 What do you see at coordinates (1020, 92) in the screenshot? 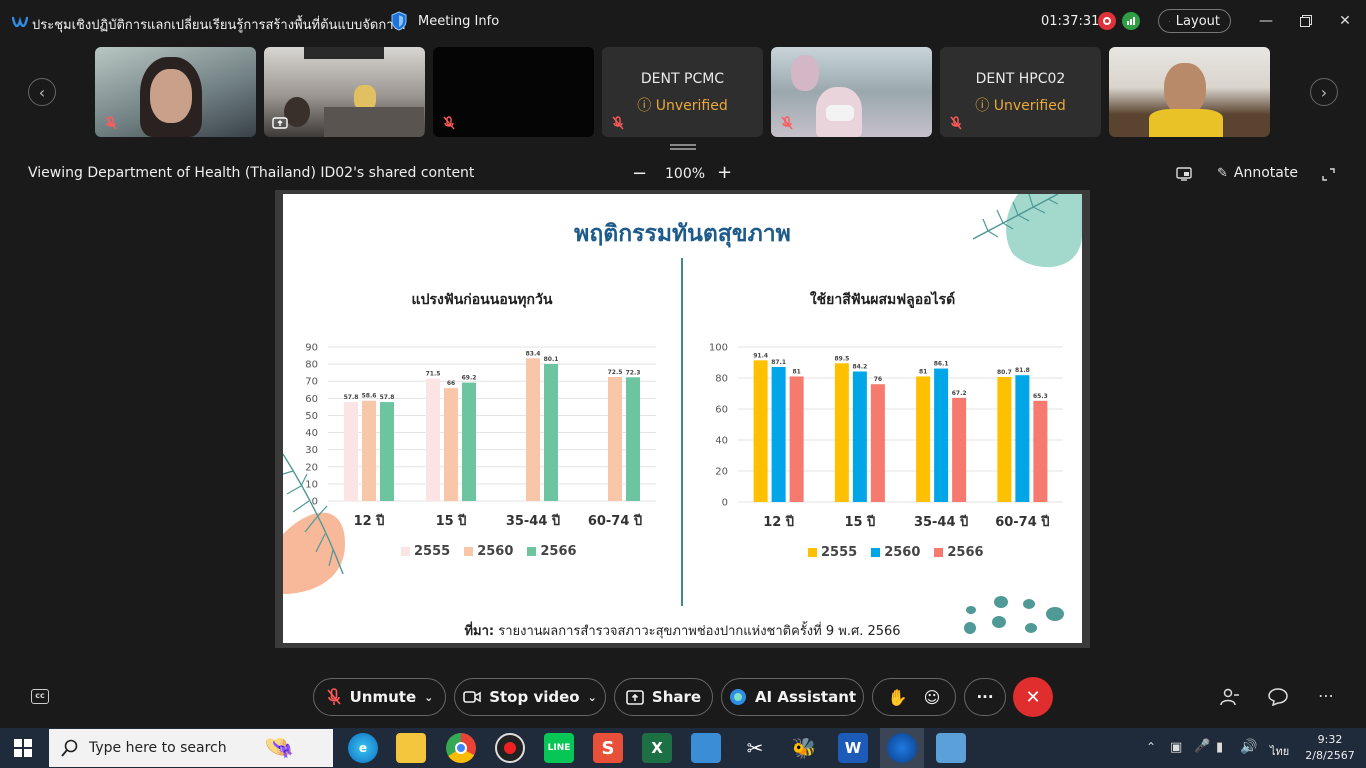
I see `participant-tile: DENT HPC02 ⓘ Unverified` at bounding box center [1020, 92].